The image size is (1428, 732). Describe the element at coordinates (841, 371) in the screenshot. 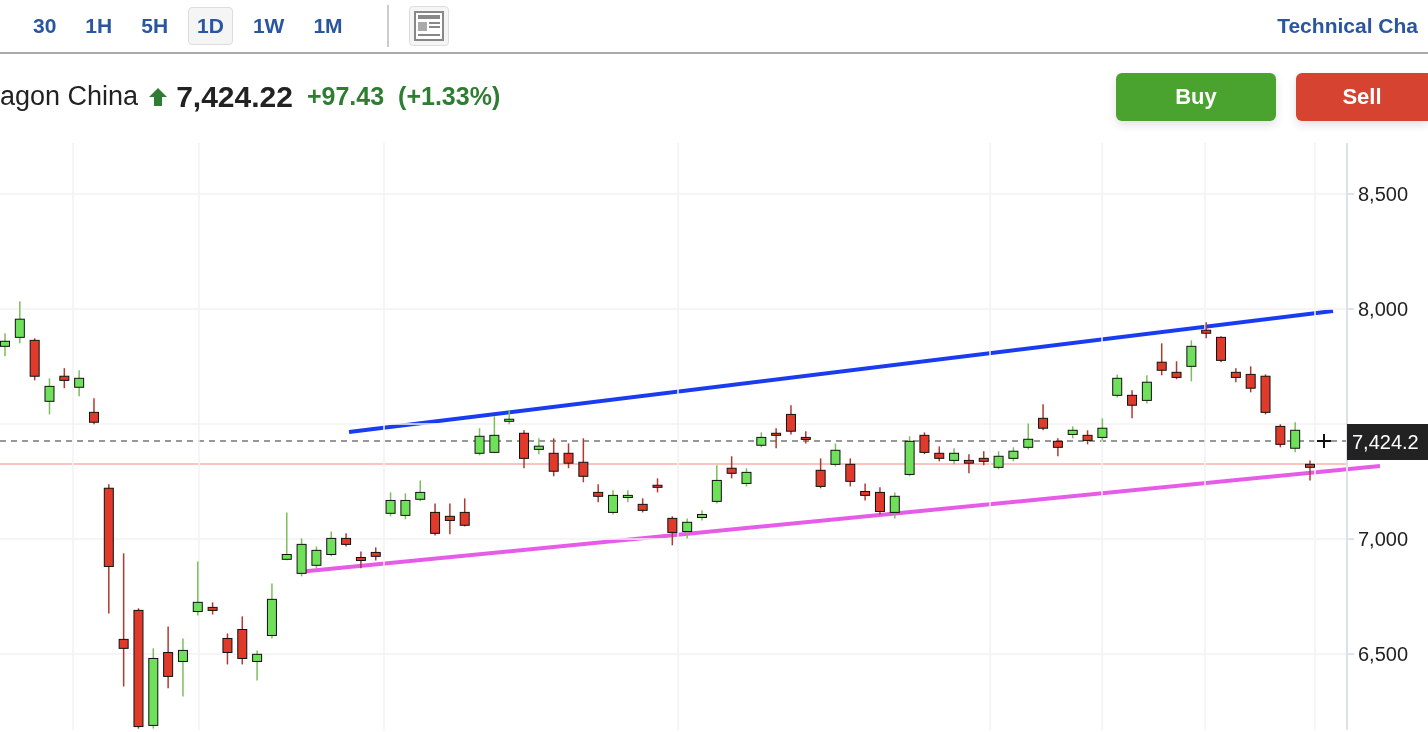

I see `trend-line` at that location.